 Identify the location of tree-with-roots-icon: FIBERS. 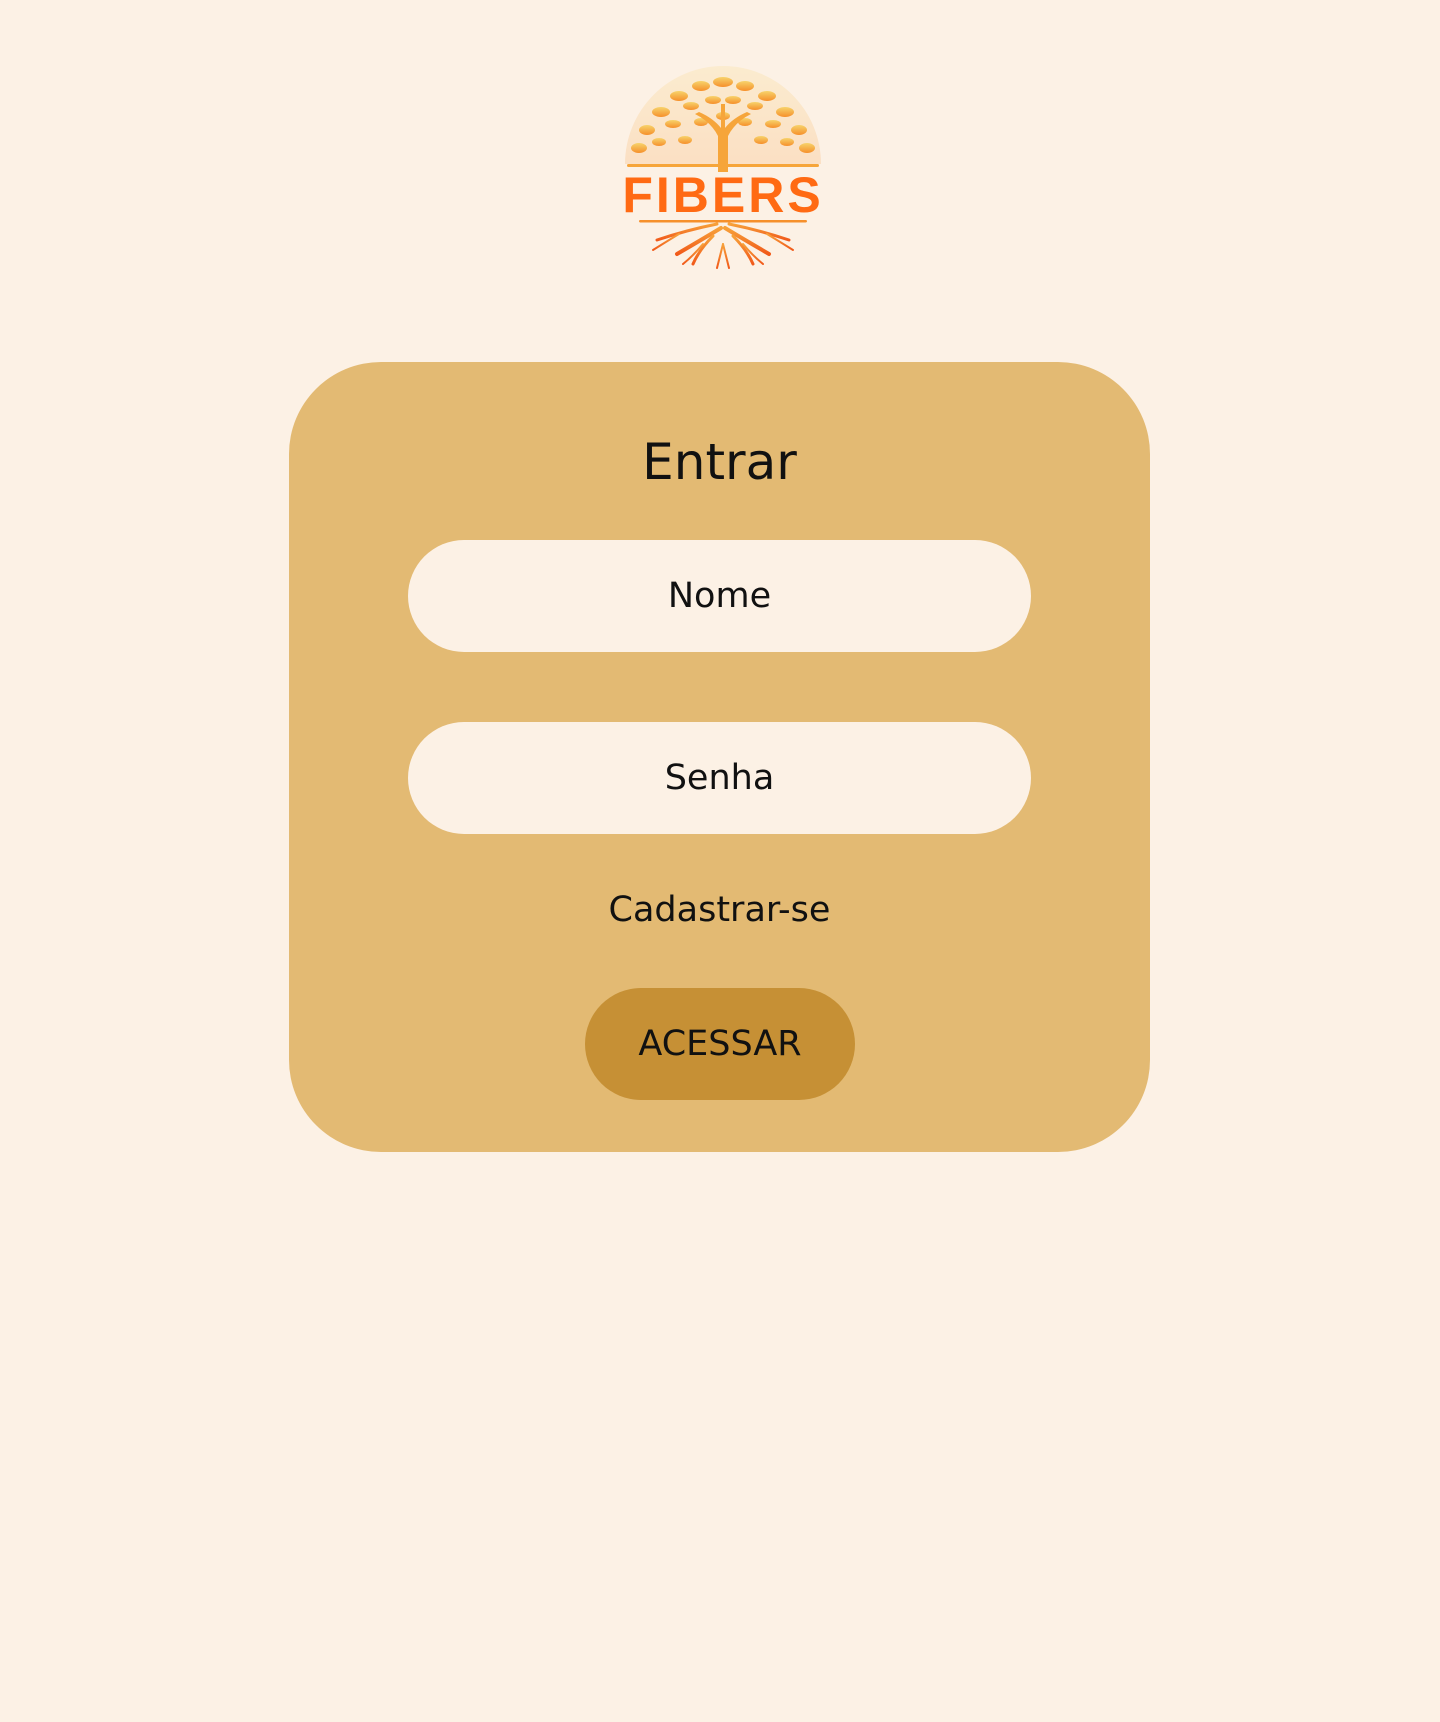
(722, 167).